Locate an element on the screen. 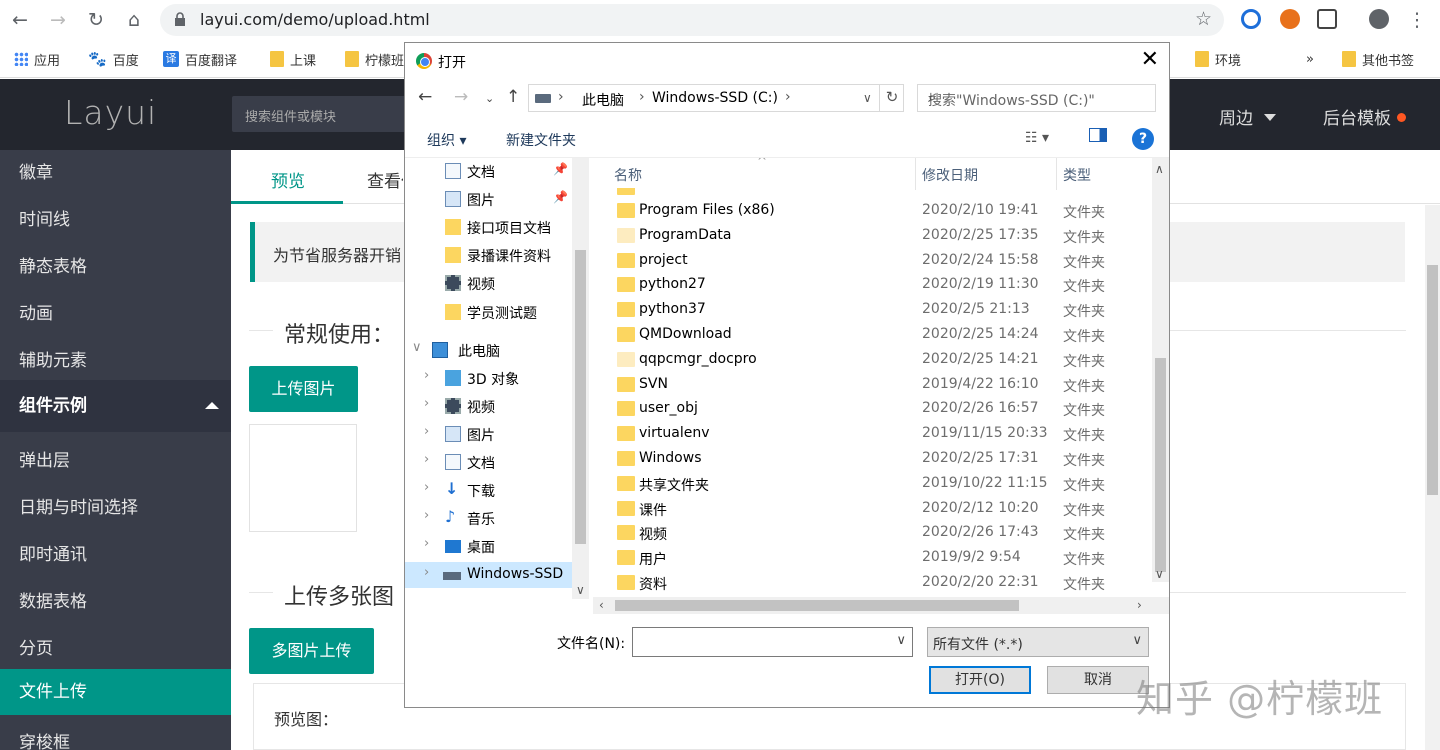  nav-item: › 图片 is located at coordinates (489, 434).